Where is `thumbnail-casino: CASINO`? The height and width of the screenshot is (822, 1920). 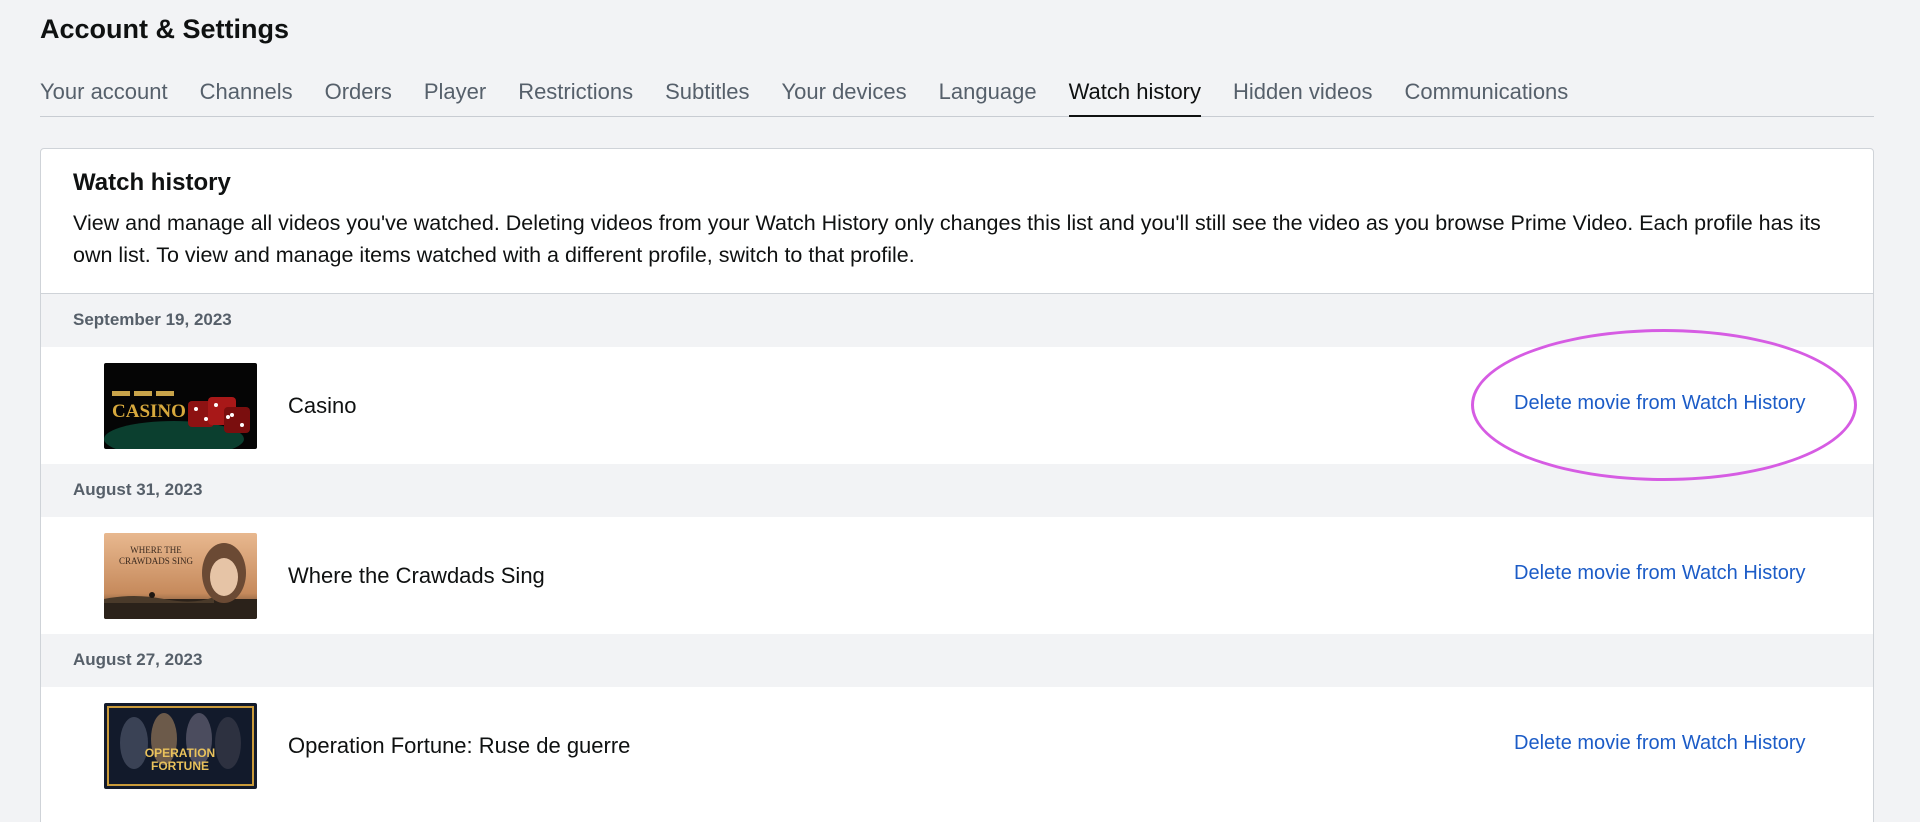
thumbnail-casino: CASINO is located at coordinates (180, 406).